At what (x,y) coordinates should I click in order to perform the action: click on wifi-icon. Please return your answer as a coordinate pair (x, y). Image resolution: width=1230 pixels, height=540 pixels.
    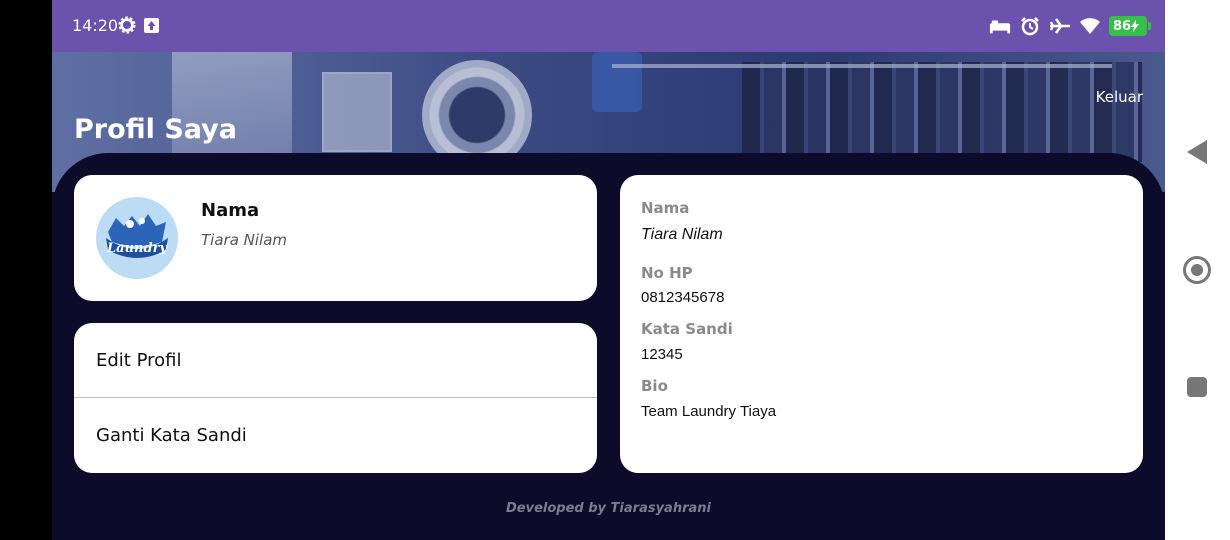
    Looking at the image, I should click on (1090, 26).